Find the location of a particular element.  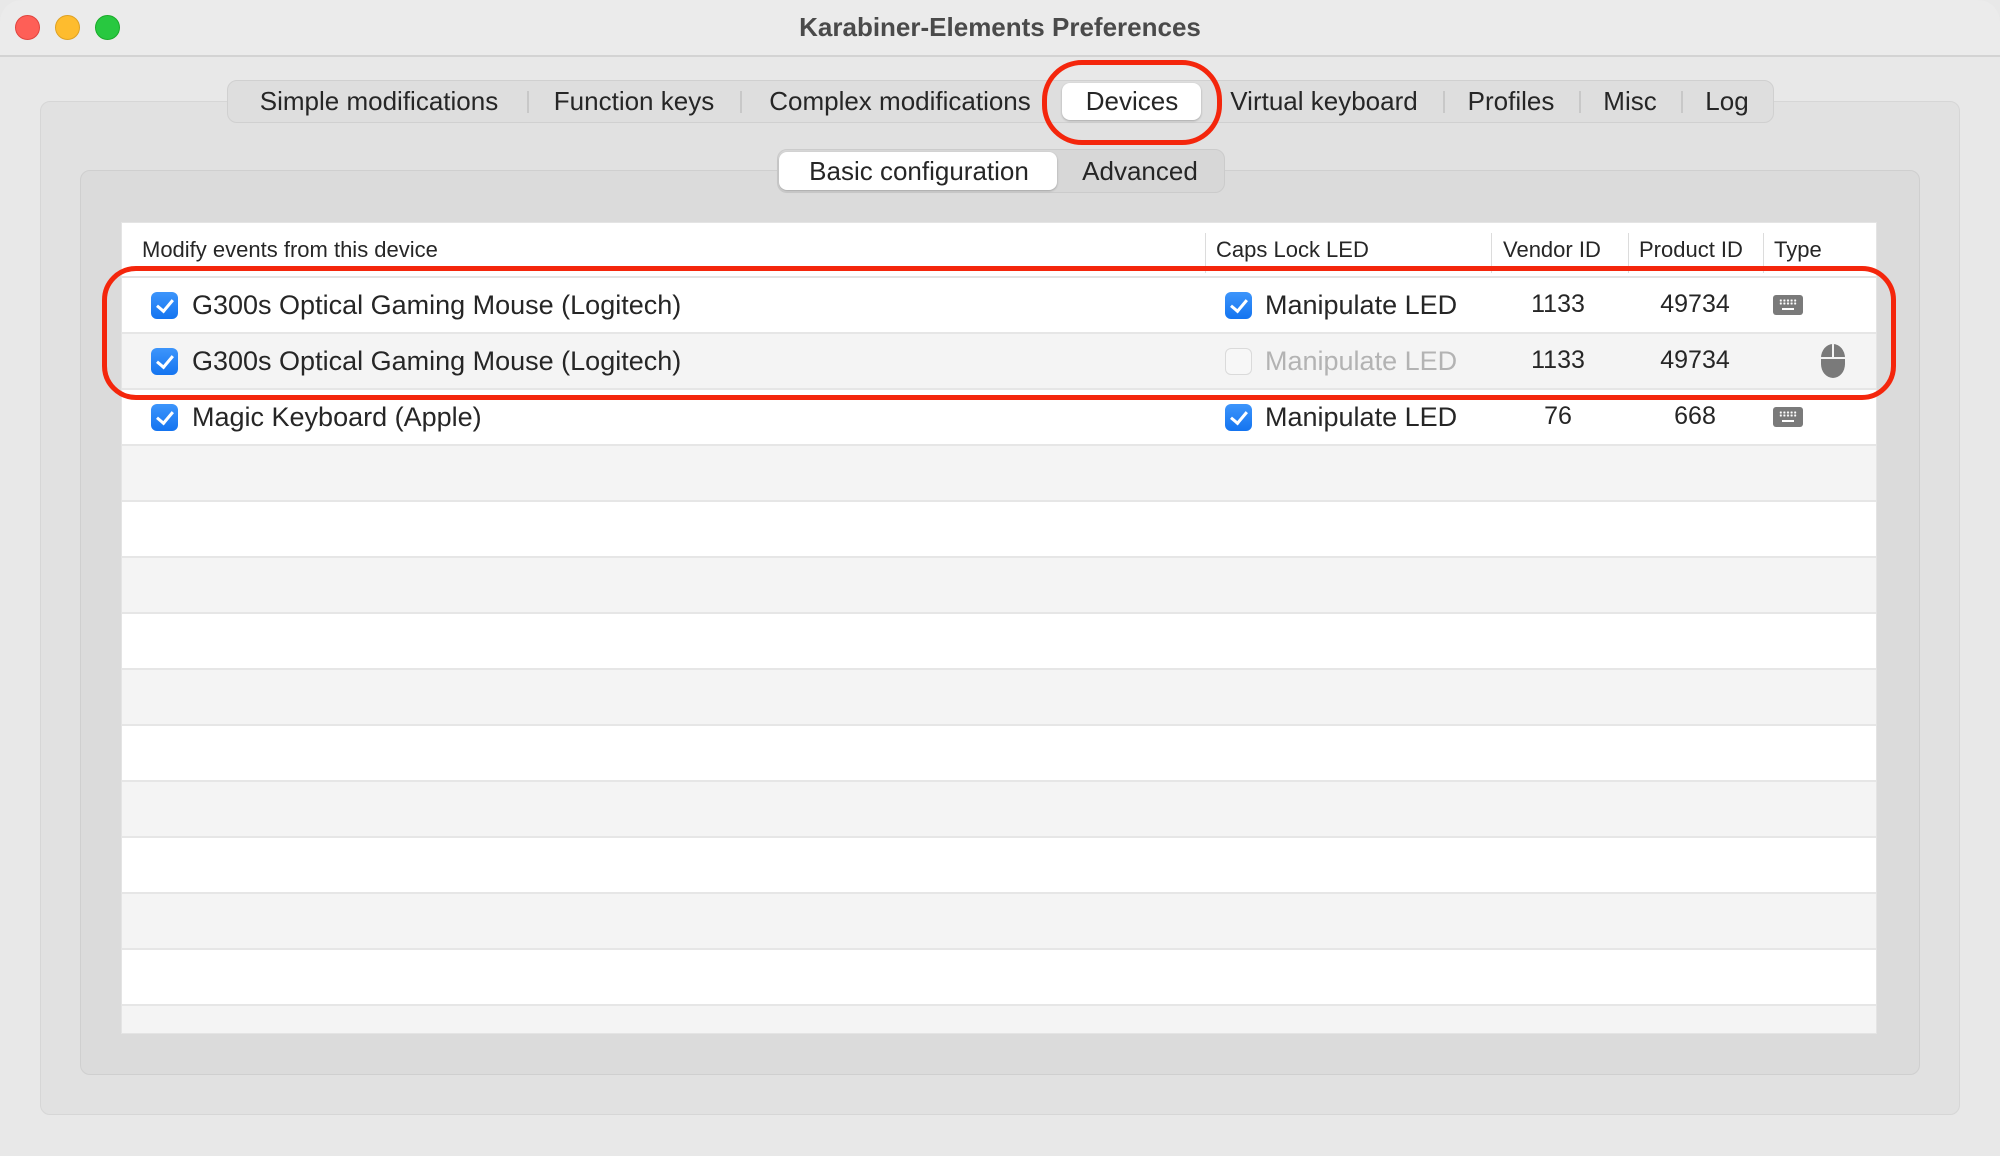

column-header-modify: Modify events from this device is located at coordinates (290, 250).